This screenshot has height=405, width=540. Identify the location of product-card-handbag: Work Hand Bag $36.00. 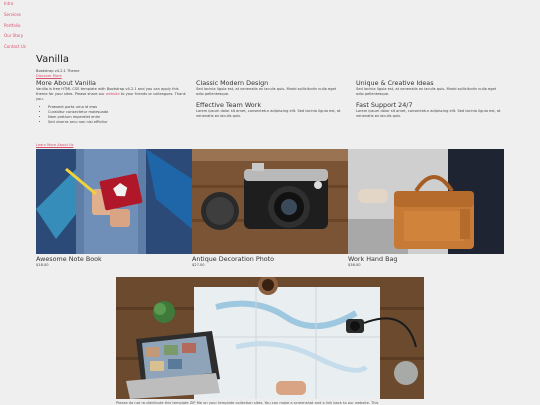
(426, 208).